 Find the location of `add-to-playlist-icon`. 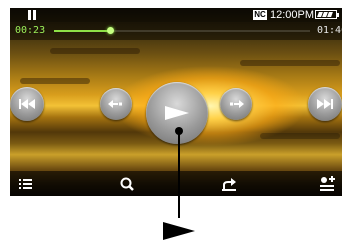

add-to-playlist-icon is located at coordinates (327, 184).